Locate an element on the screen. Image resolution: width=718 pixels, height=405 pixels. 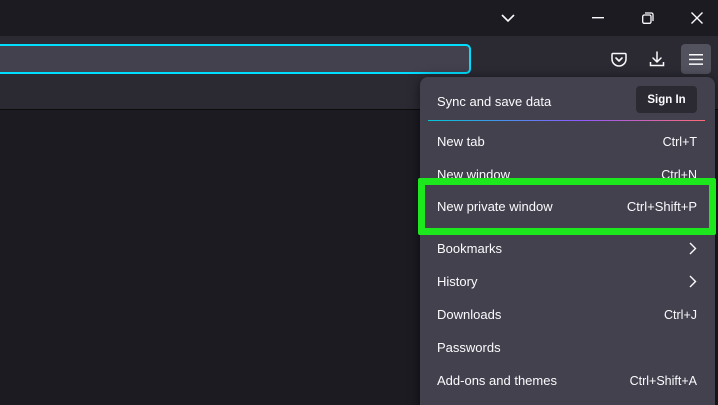
save-to-pocket-button is located at coordinates (619, 59).